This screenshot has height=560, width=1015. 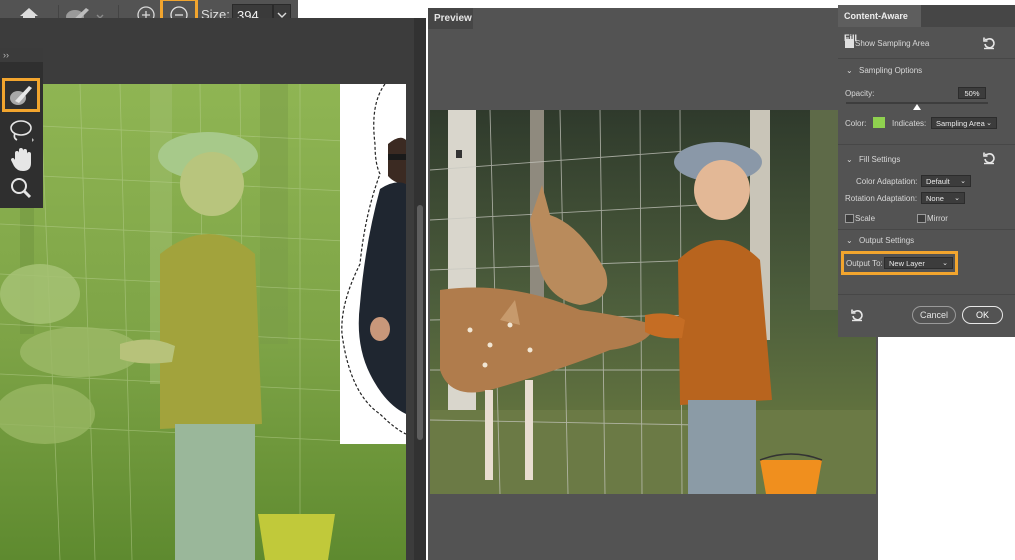 What do you see at coordinates (887, 181) in the screenshot?
I see `color-adaptation-label: Color Adaptation:` at bounding box center [887, 181].